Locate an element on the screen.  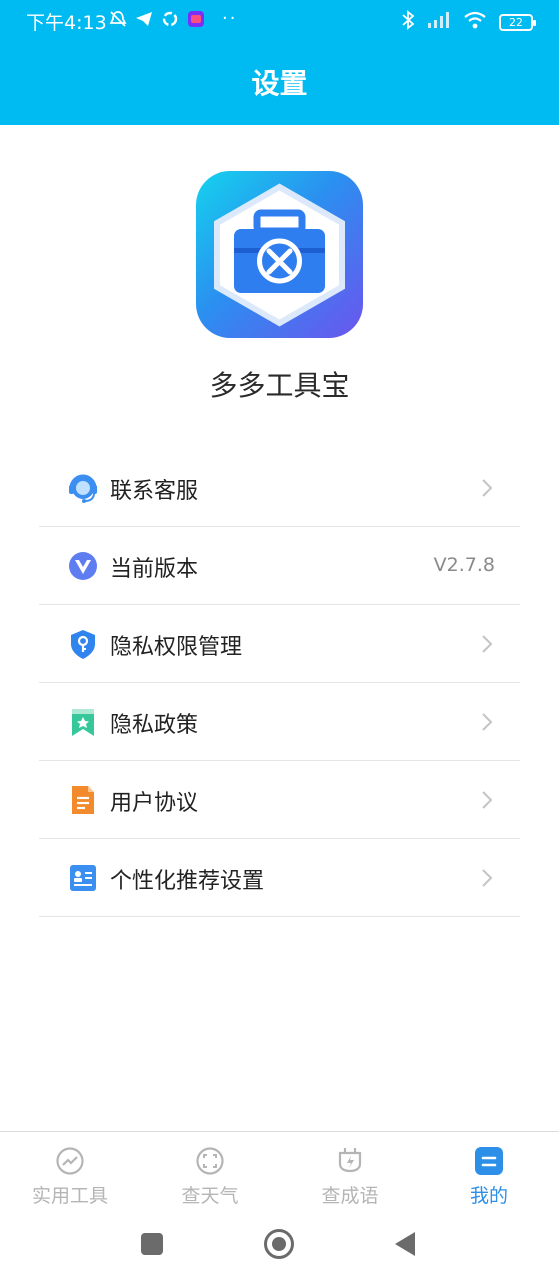
menu-item-customer-service: 联系客服 is located at coordinates (279, 488).